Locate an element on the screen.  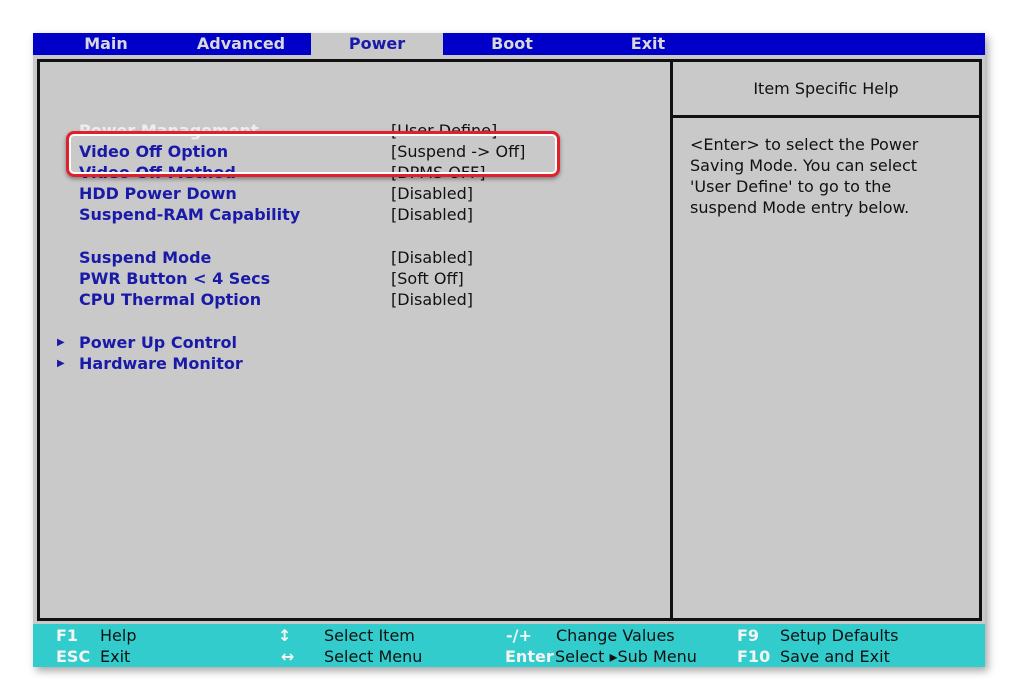
key-enter-desc: Select ▸Sub Menu is located at coordinates (626, 656).